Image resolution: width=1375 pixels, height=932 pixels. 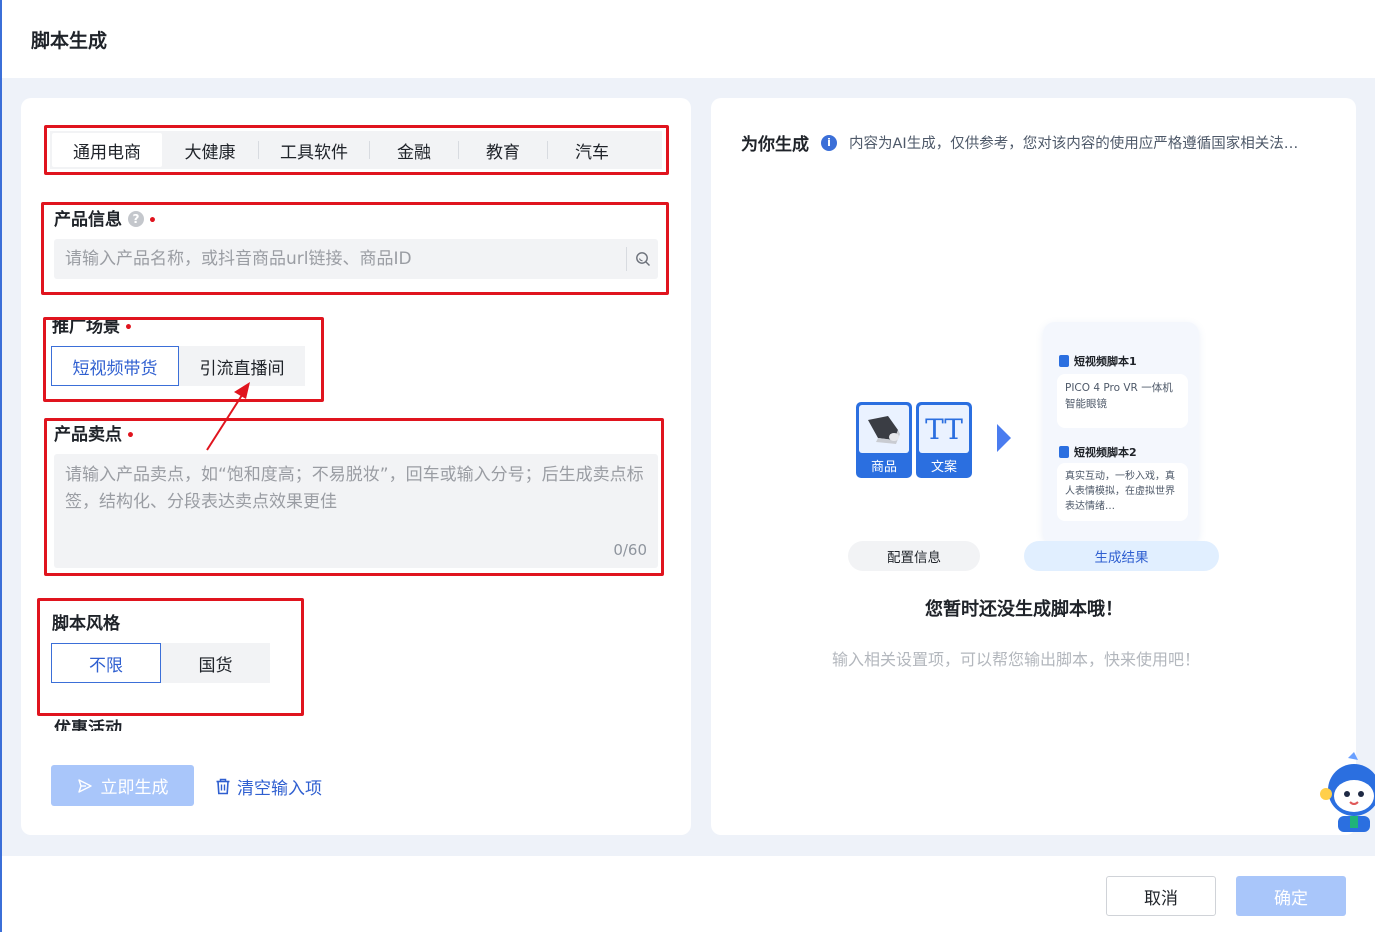 What do you see at coordinates (914, 556) in the screenshot?
I see `config-info-pill: 配置信息` at bounding box center [914, 556].